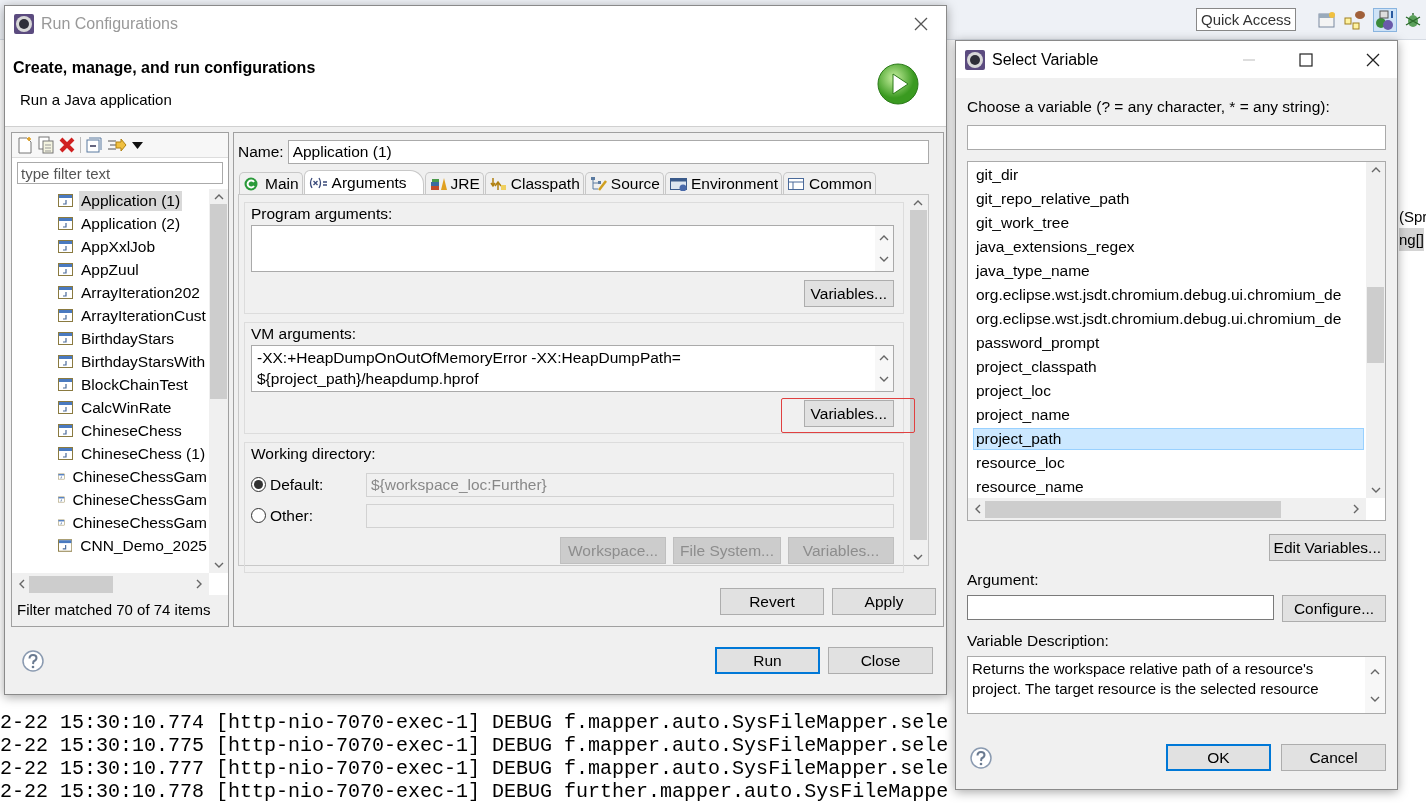  I want to click on tree-item: ChineseChess (1), so click(143, 453).